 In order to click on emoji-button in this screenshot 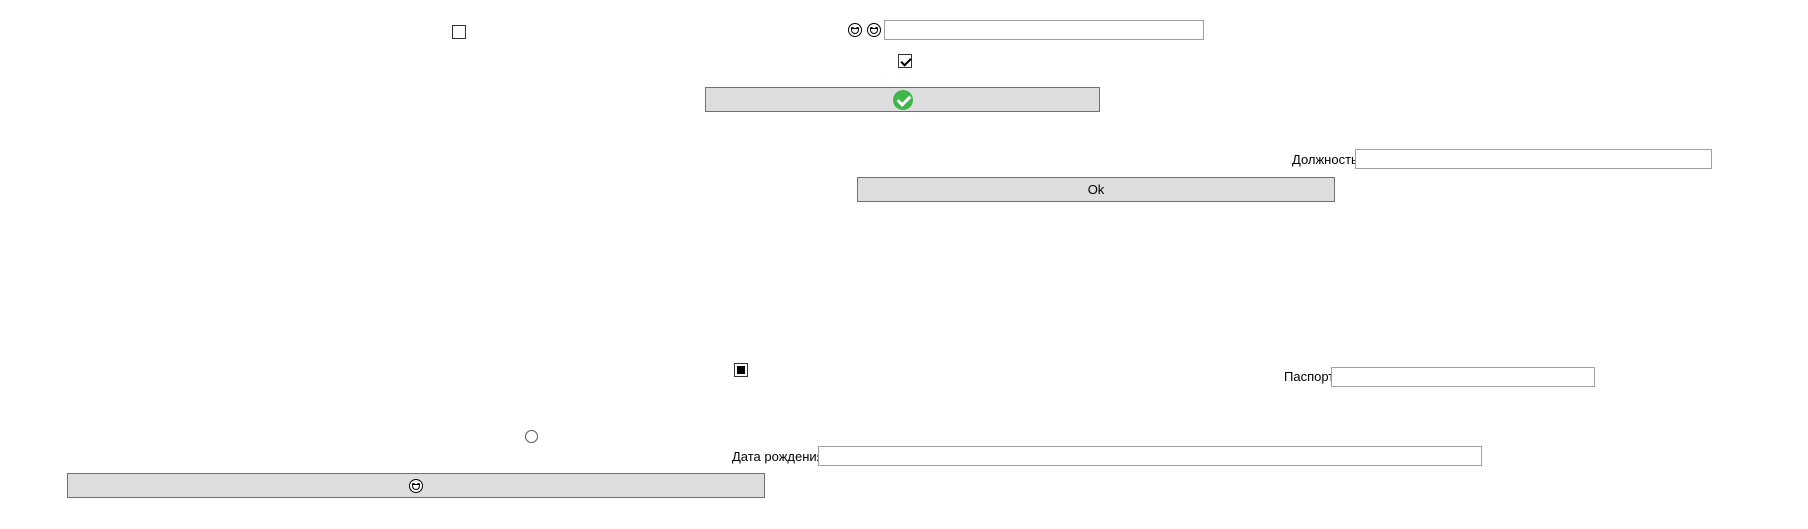, I will do `click(416, 485)`.